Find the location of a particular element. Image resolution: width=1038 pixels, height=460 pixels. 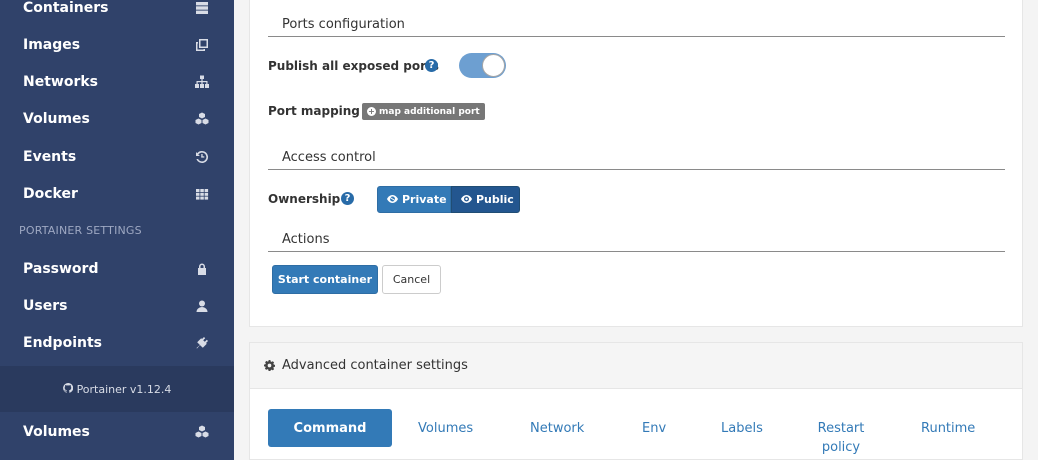

sidebar-item-password: Password is located at coordinates (117, 268).